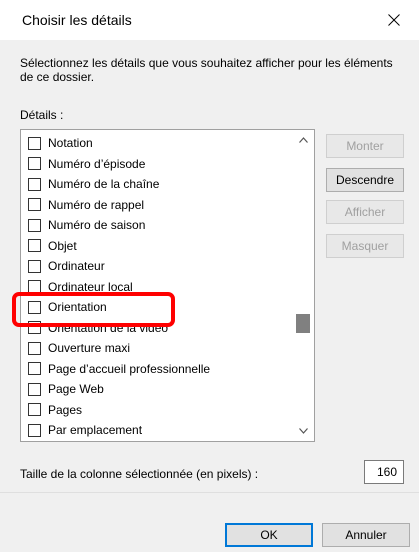  Describe the element at coordinates (156, 287) in the screenshot. I see `list-item: Ordinateur local` at that location.